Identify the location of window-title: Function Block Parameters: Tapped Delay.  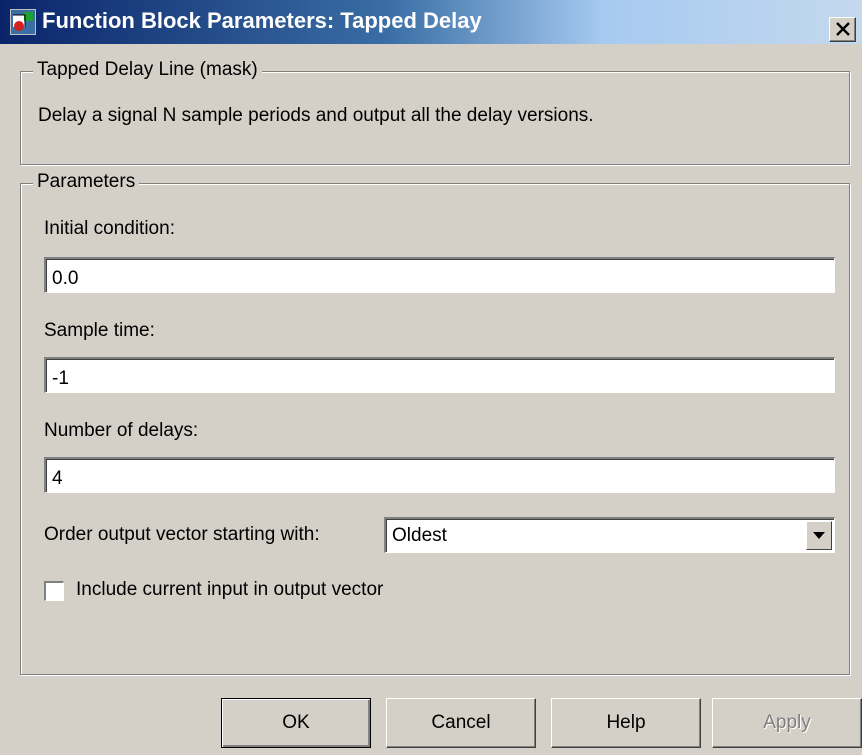
(262, 20).